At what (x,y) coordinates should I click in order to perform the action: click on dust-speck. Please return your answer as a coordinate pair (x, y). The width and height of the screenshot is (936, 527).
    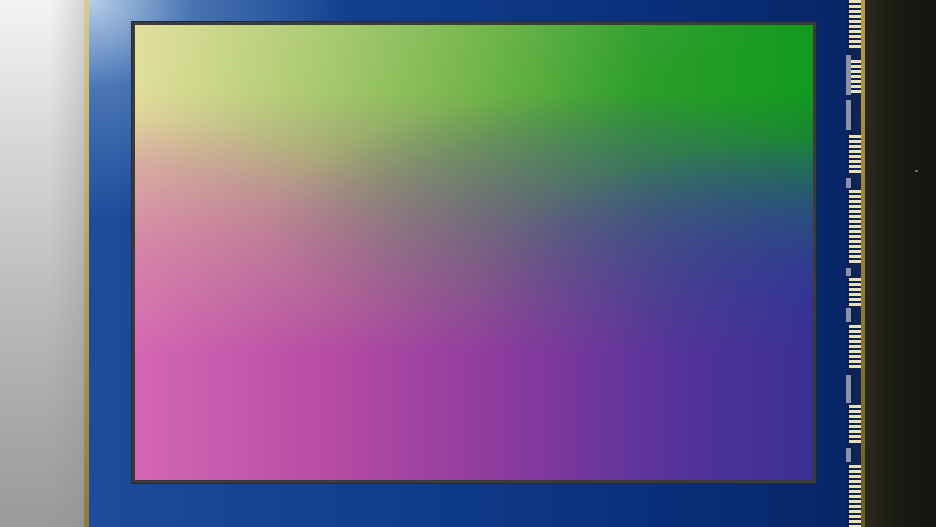
    Looking at the image, I should click on (916, 171).